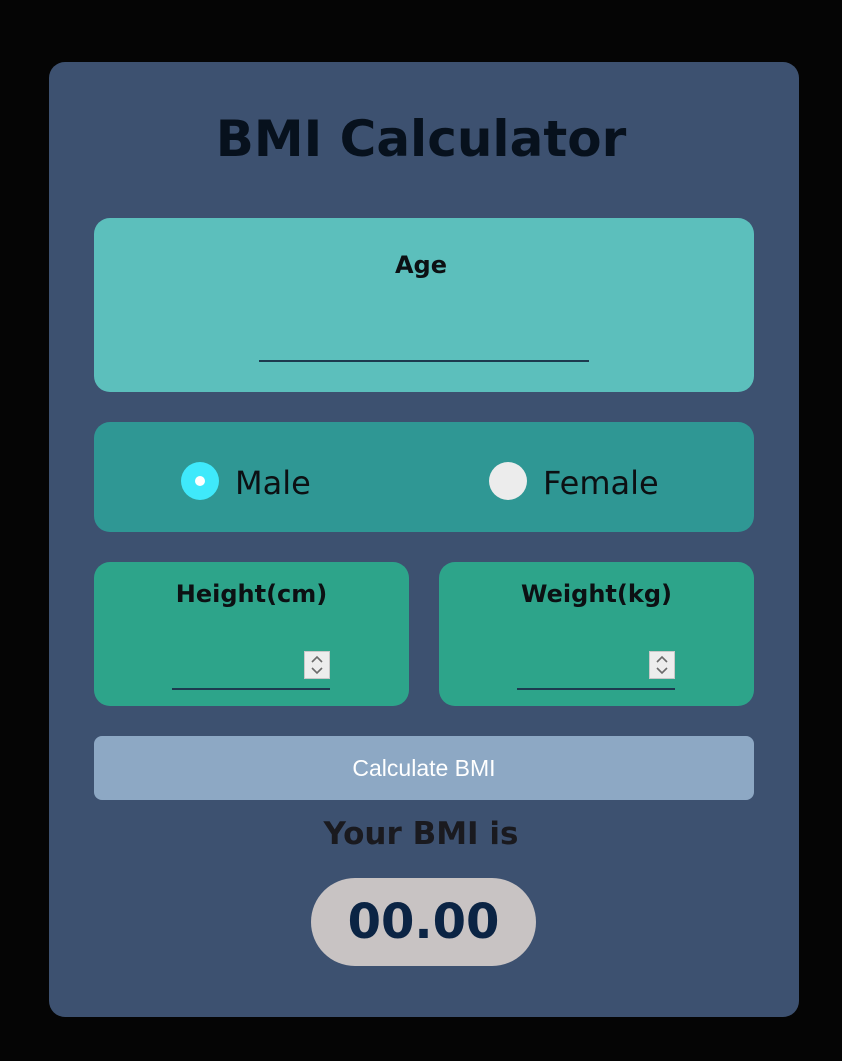 The image size is (842, 1061). Describe the element at coordinates (596, 594) in the screenshot. I see `weight-label: Weight(kg)` at that location.